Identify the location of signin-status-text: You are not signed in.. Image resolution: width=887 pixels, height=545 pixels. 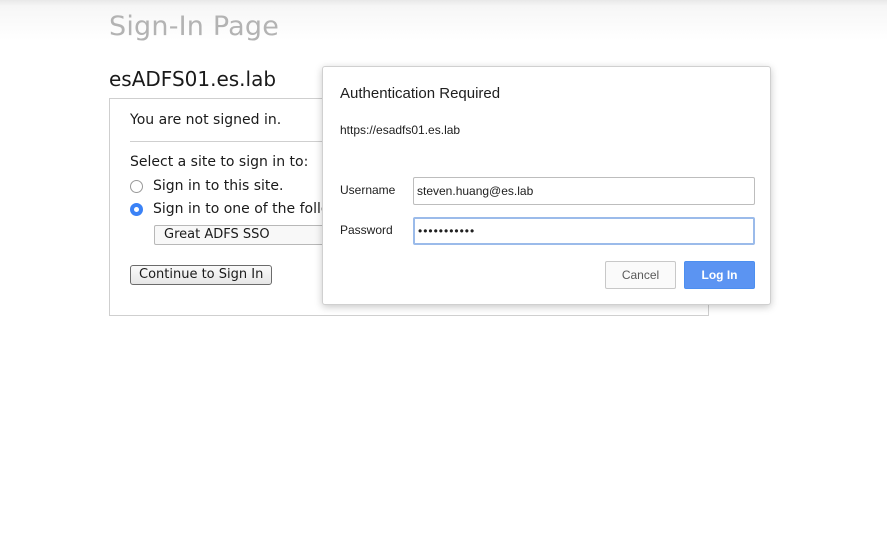
(206, 120).